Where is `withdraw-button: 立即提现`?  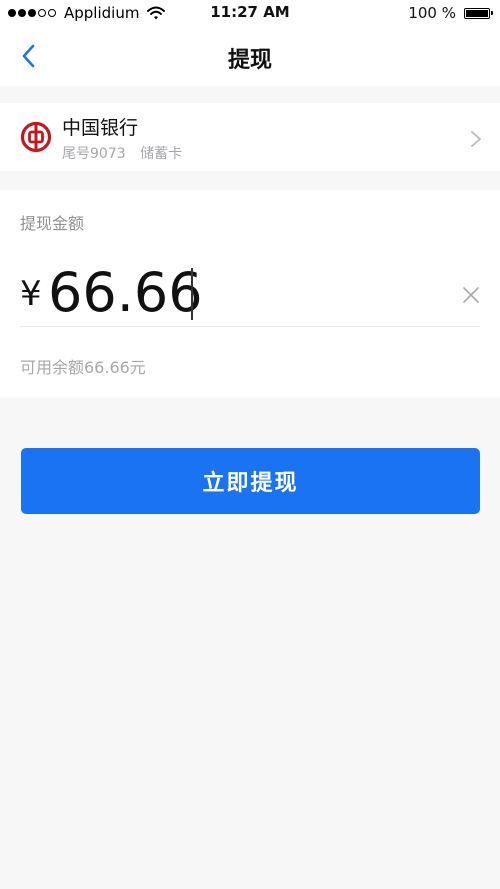 withdraw-button: 立即提现 is located at coordinates (250, 481).